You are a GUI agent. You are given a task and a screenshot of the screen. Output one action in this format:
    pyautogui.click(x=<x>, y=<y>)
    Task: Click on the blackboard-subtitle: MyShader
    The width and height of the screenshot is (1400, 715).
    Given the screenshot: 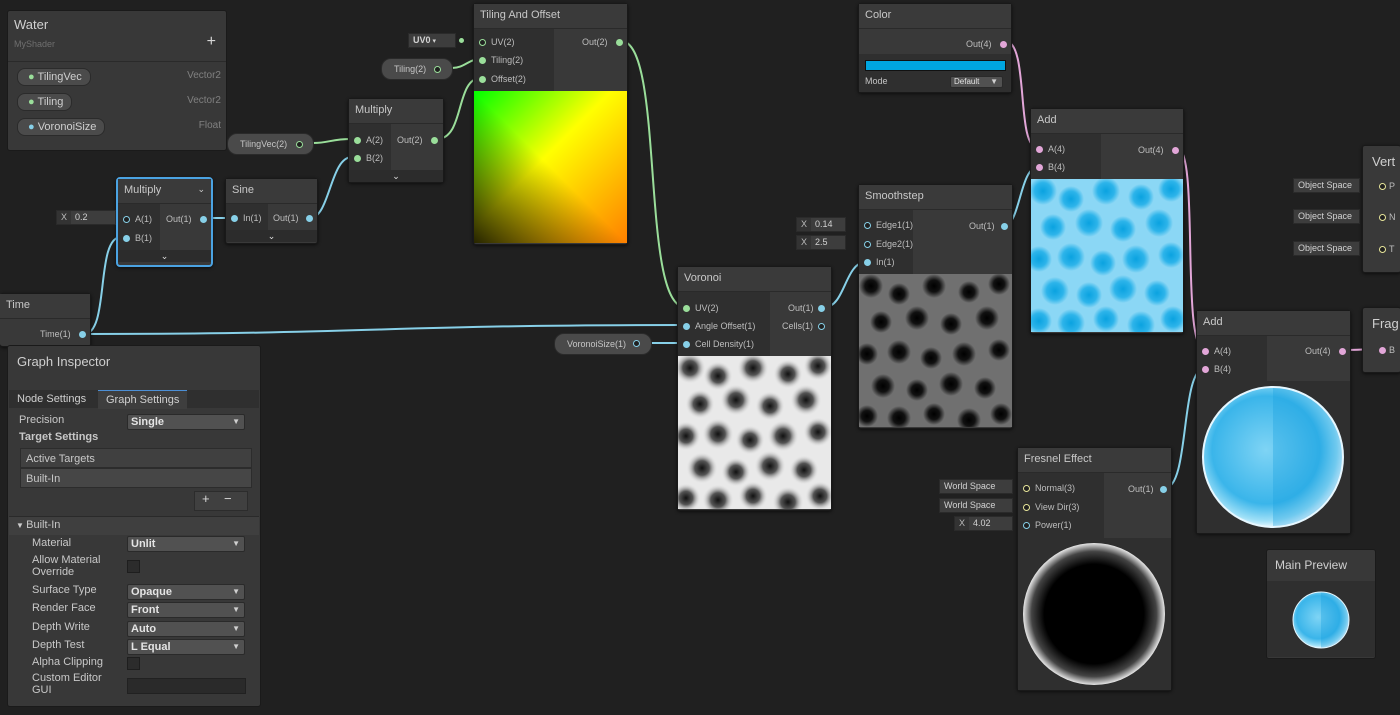 What is the action you would take?
    pyautogui.click(x=35, y=44)
    